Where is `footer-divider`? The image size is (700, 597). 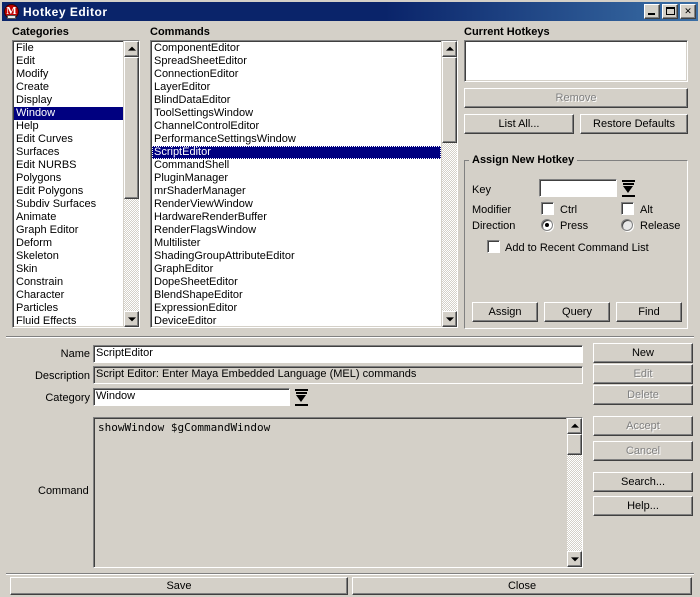
footer-divider is located at coordinates (350, 574).